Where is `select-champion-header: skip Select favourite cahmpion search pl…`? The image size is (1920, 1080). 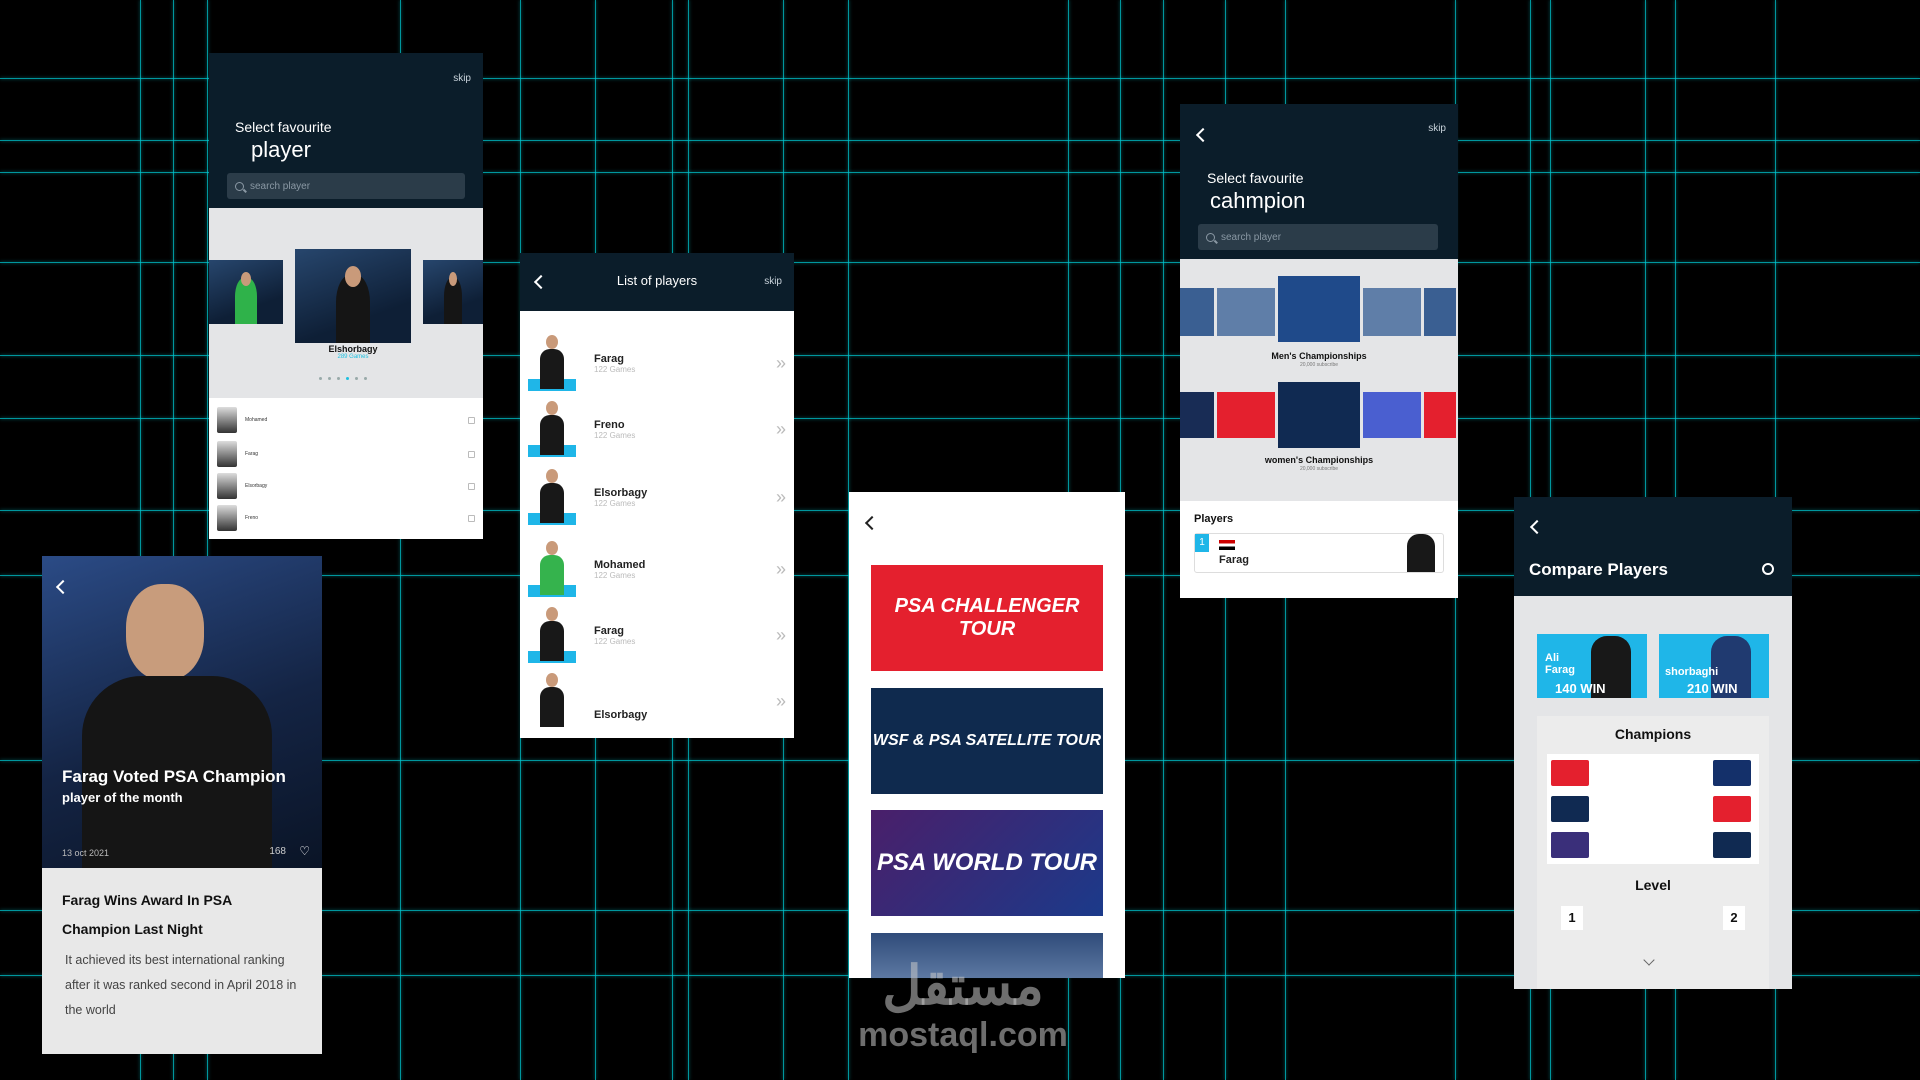
select-champion-header: skip Select favourite cahmpion search pl… is located at coordinates (1319, 181).